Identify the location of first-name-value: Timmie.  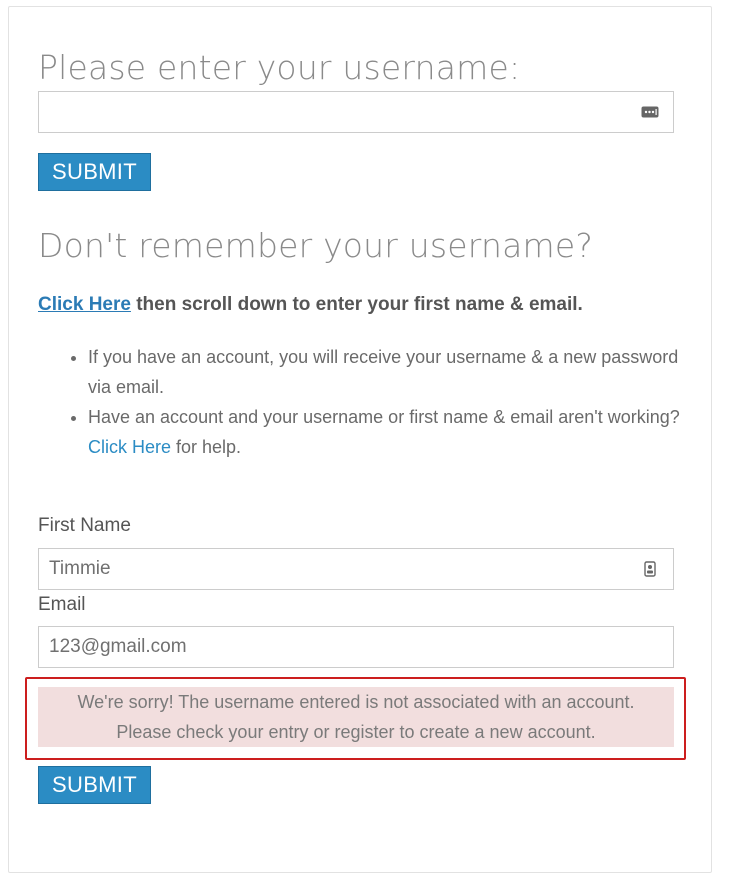
(80, 568).